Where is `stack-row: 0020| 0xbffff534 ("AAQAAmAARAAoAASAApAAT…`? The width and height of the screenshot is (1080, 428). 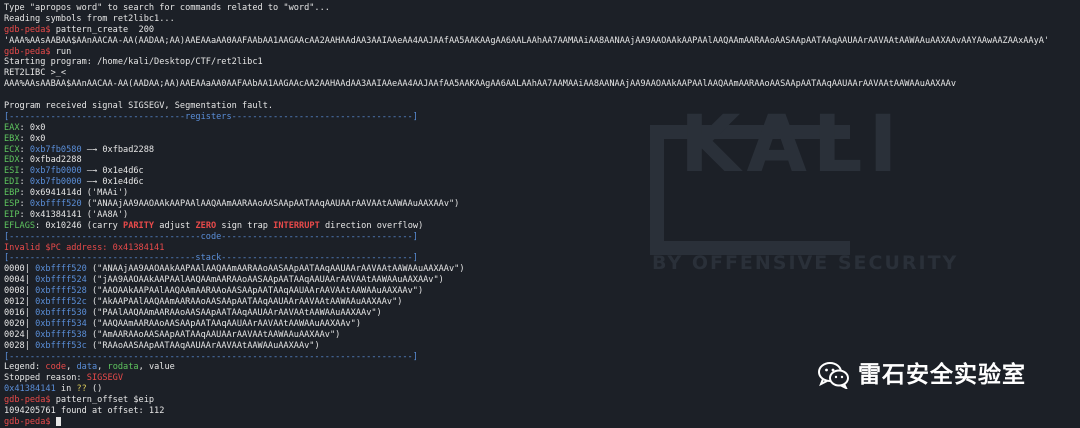
stack-row: 0020| 0xbffff534 ("AAQAAmAARAAoAASAApAAT… is located at coordinates (540, 324).